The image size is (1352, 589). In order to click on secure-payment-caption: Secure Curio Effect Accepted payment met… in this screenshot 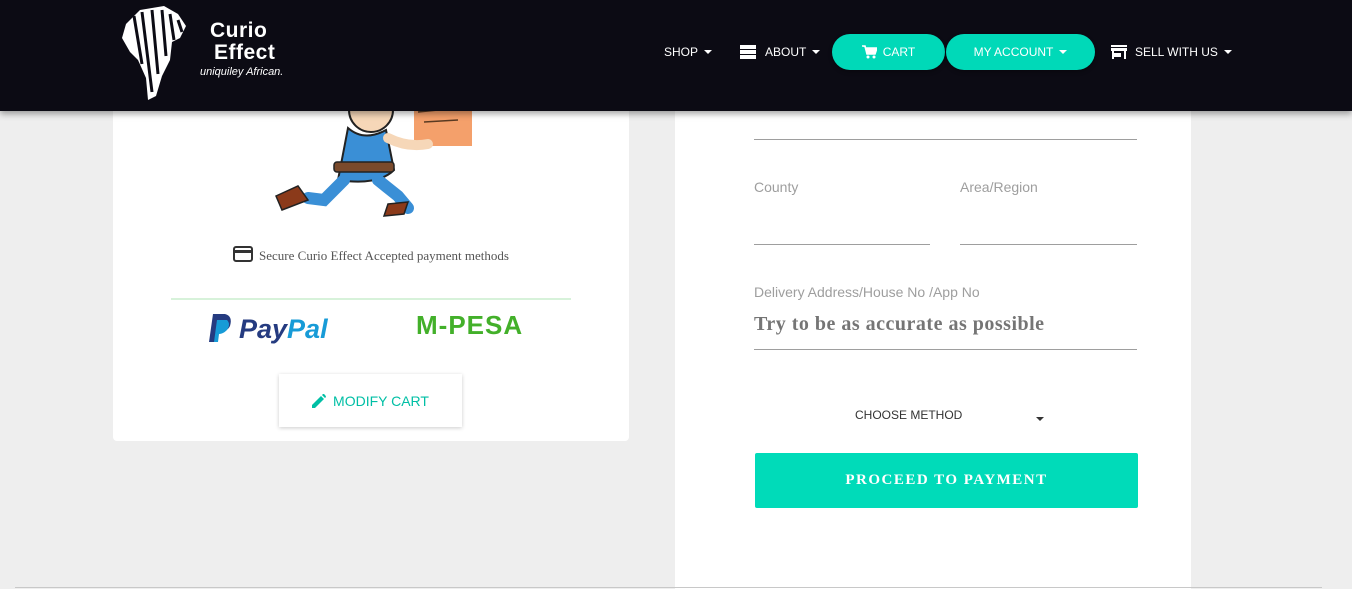, I will do `click(371, 255)`.